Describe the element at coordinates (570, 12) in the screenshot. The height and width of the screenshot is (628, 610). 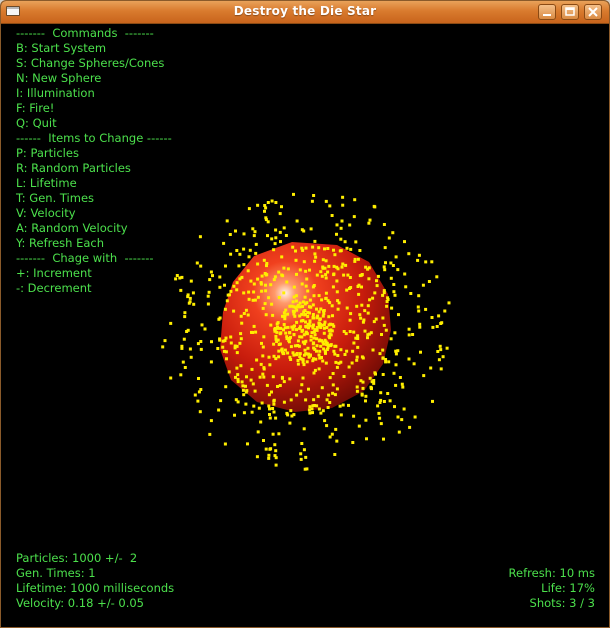
I see `maximize-button` at that location.